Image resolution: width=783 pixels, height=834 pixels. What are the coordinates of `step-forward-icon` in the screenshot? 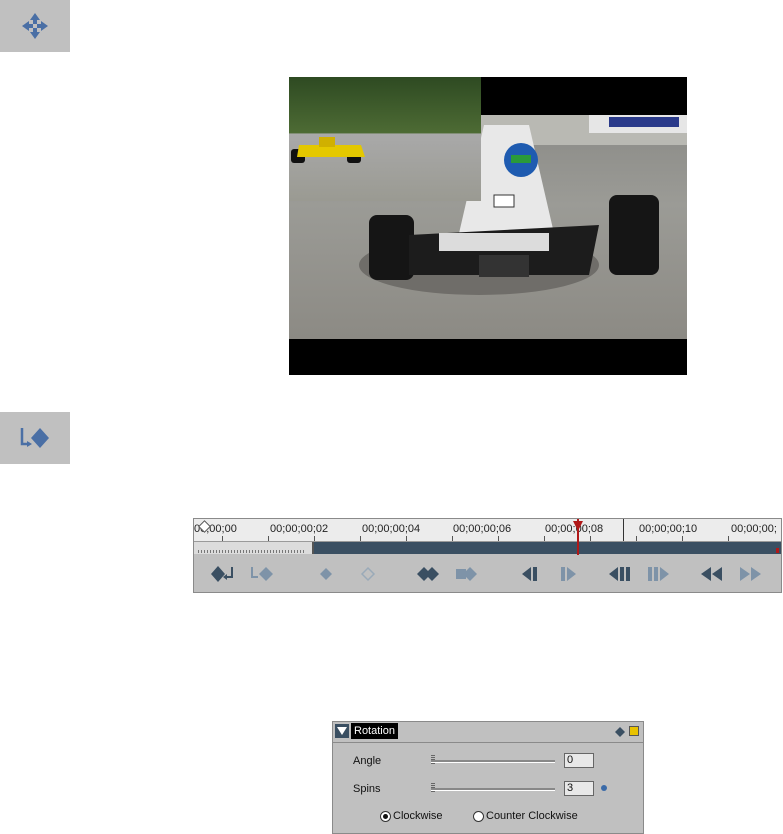 It's located at (658, 574).